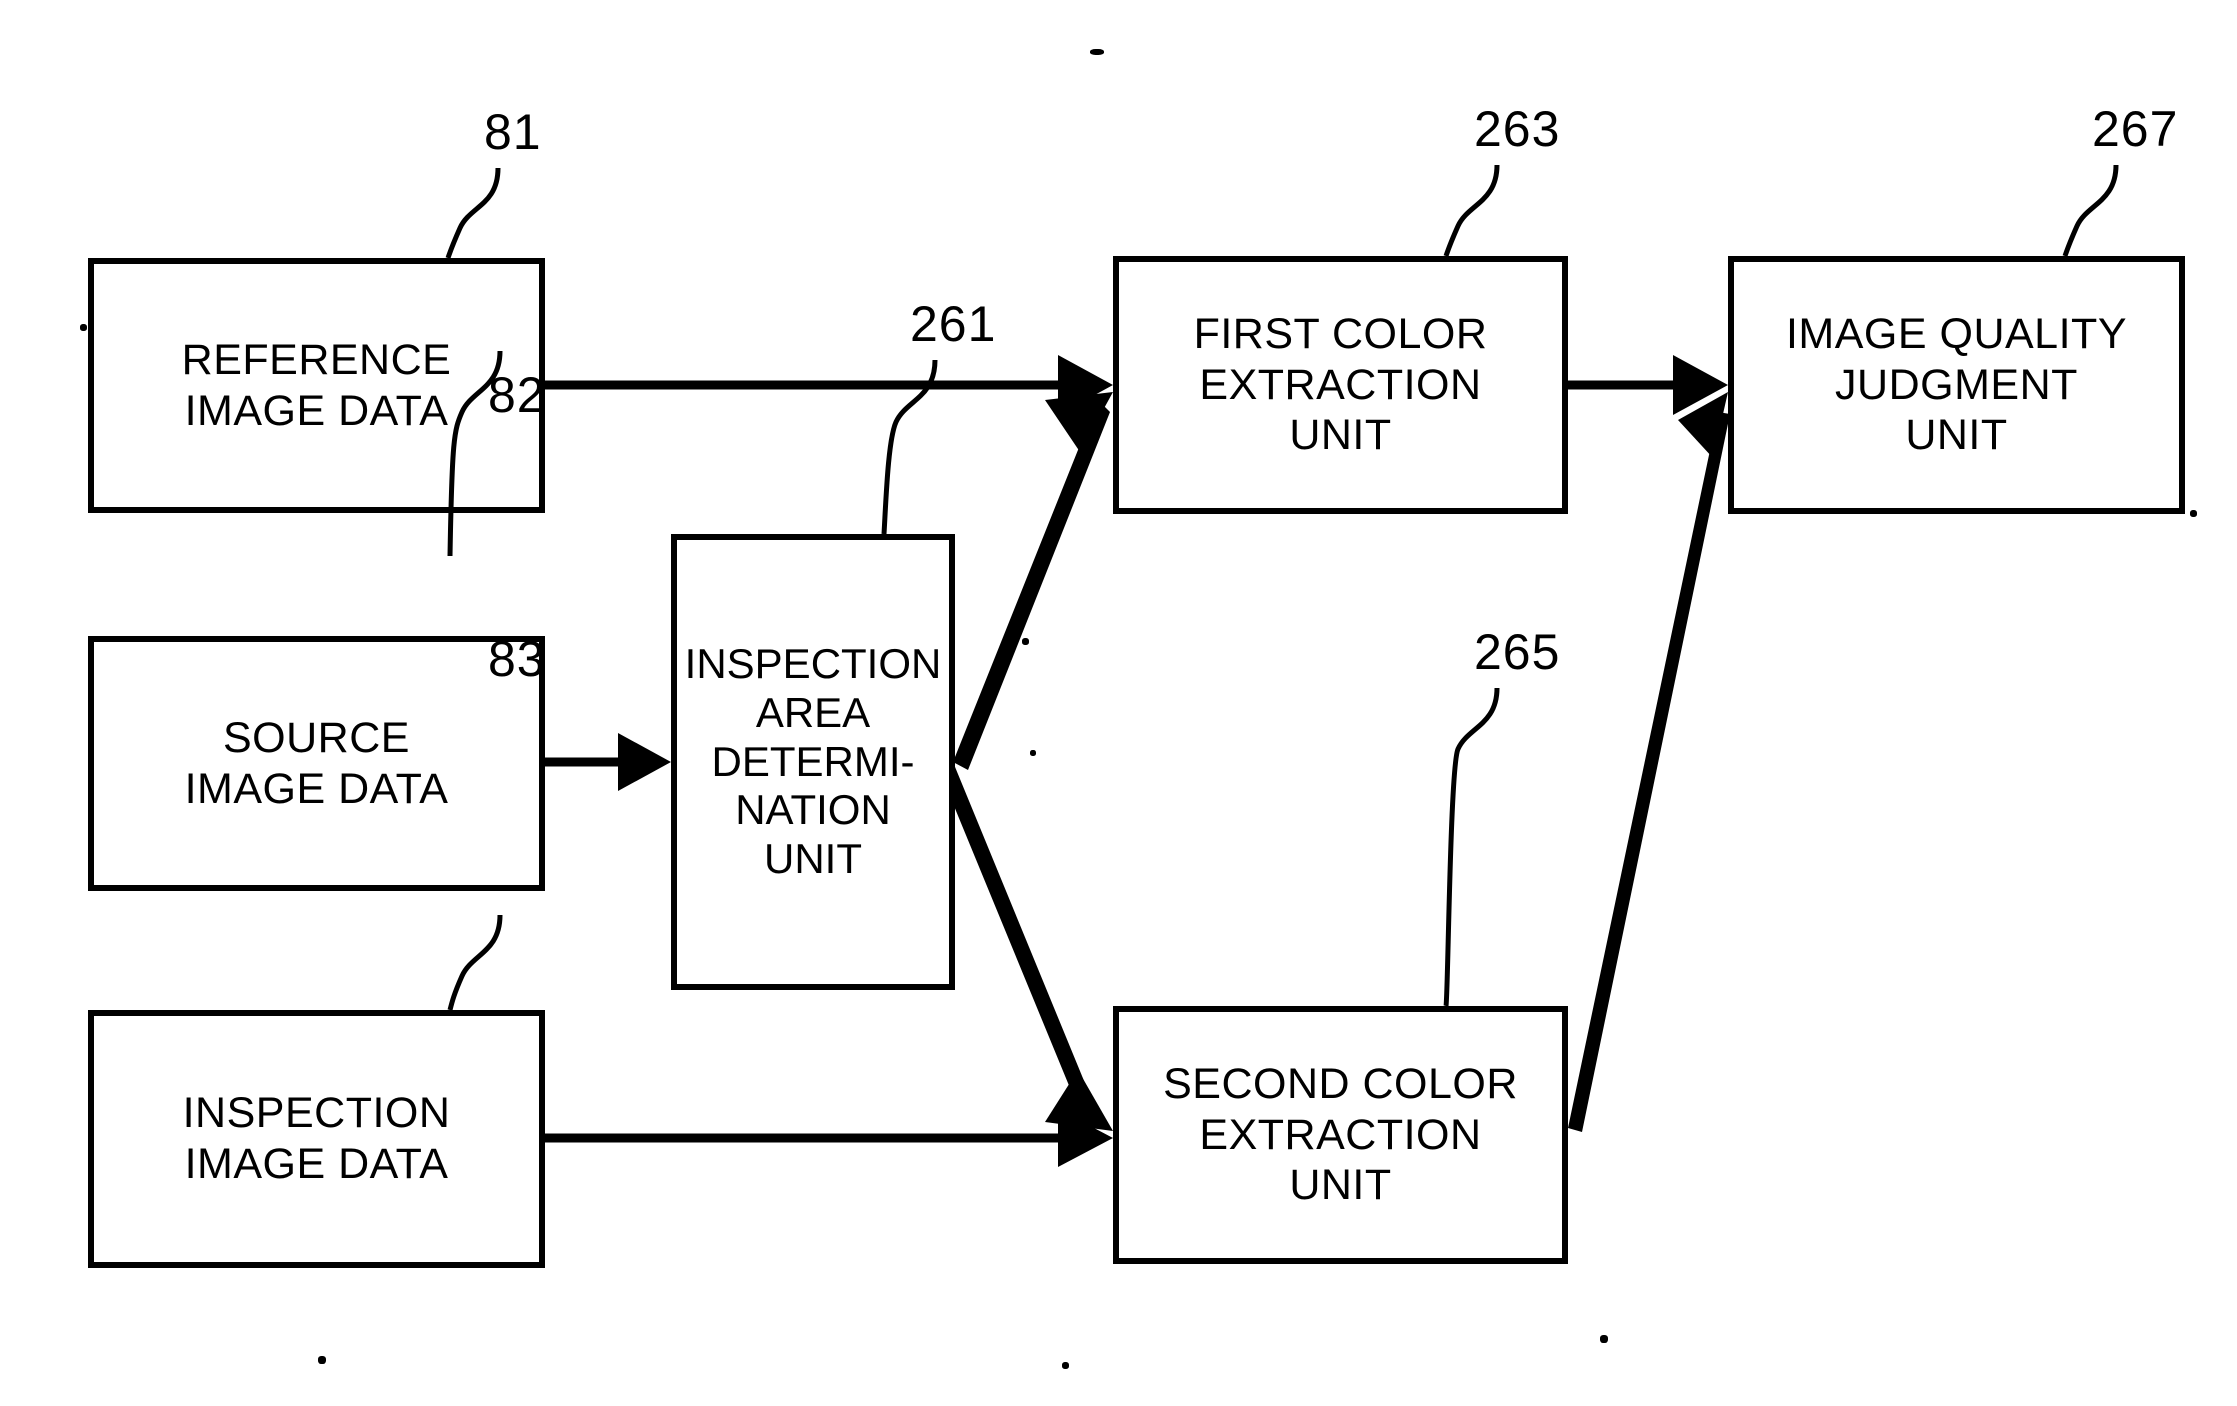 Image resolution: width=2237 pixels, height=1406 pixels. Describe the element at coordinates (953, 324) in the screenshot. I see `ref-number-261: 261` at that location.